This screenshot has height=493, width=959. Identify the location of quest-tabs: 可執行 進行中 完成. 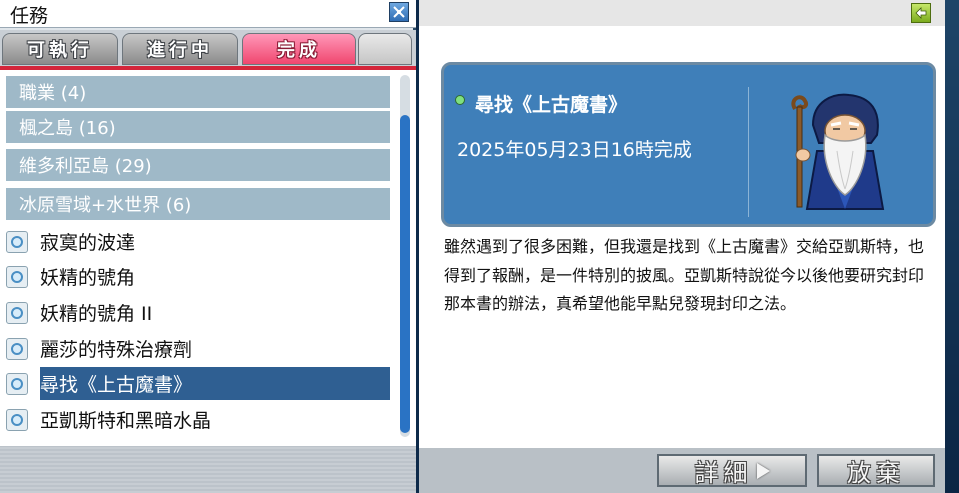
(208, 49).